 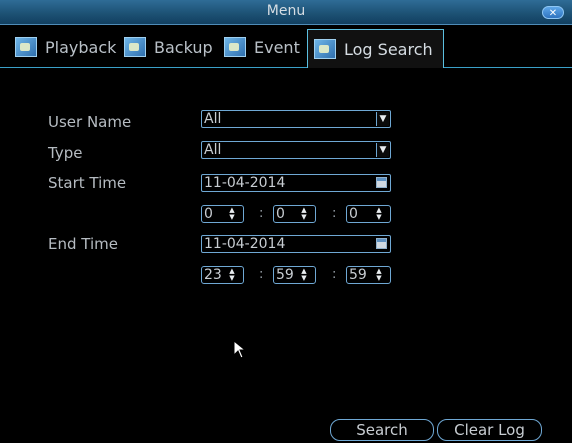 I want to click on tab-label: Log Search, so click(x=388, y=49).